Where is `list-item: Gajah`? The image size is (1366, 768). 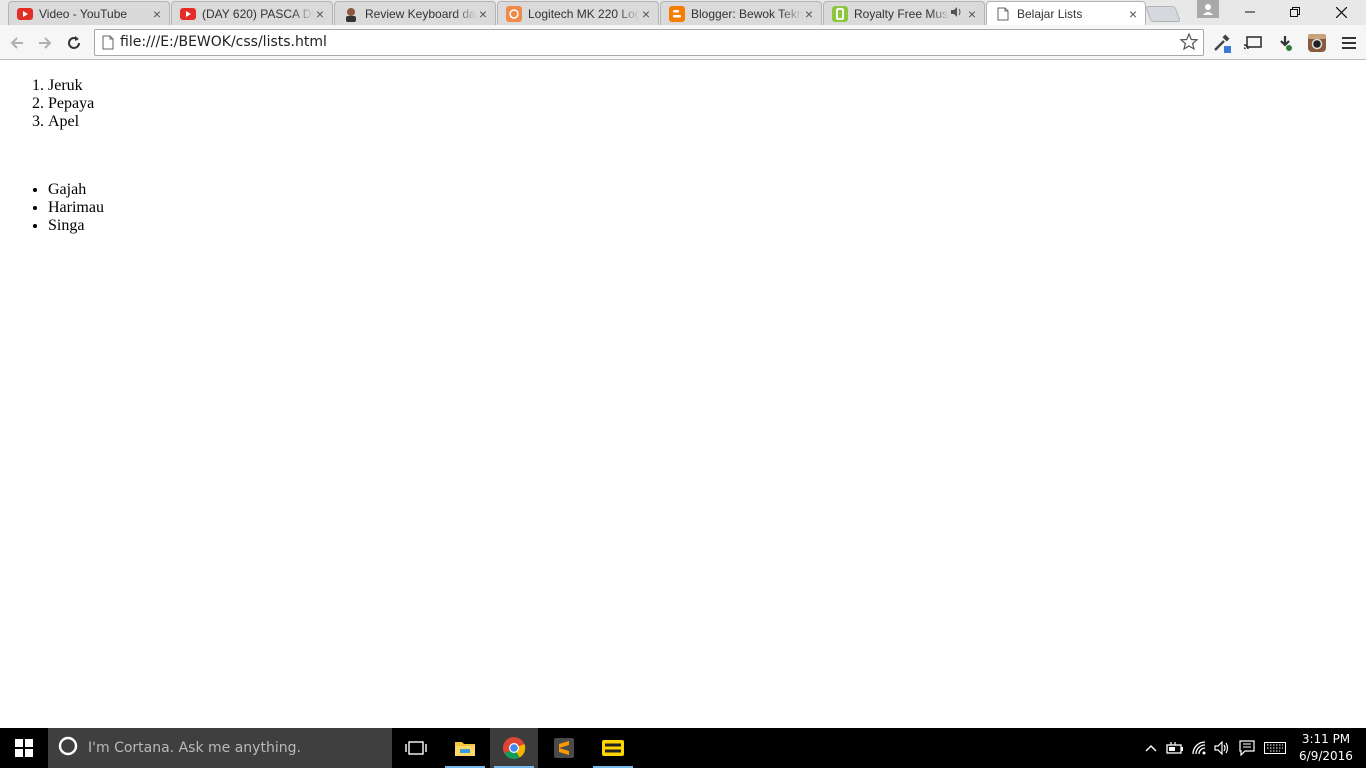
list-item: Gajah is located at coordinates (76, 190).